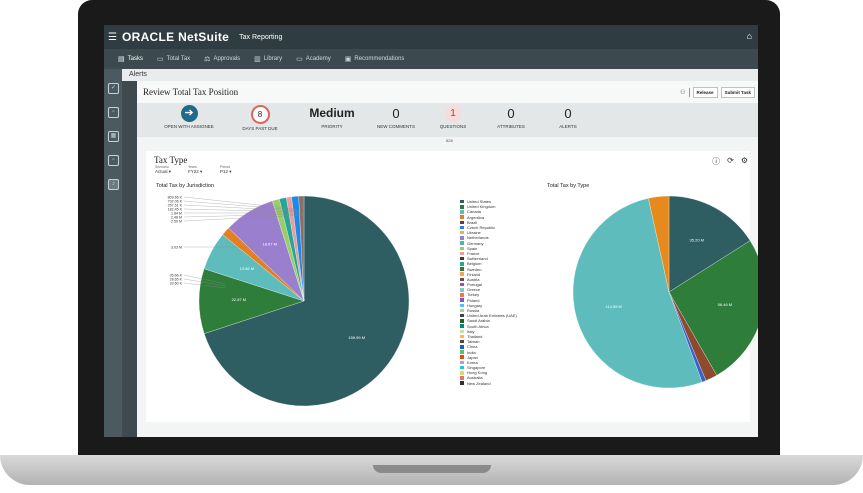  I want to click on period-dropdown: Period P12 ▾, so click(226, 170).